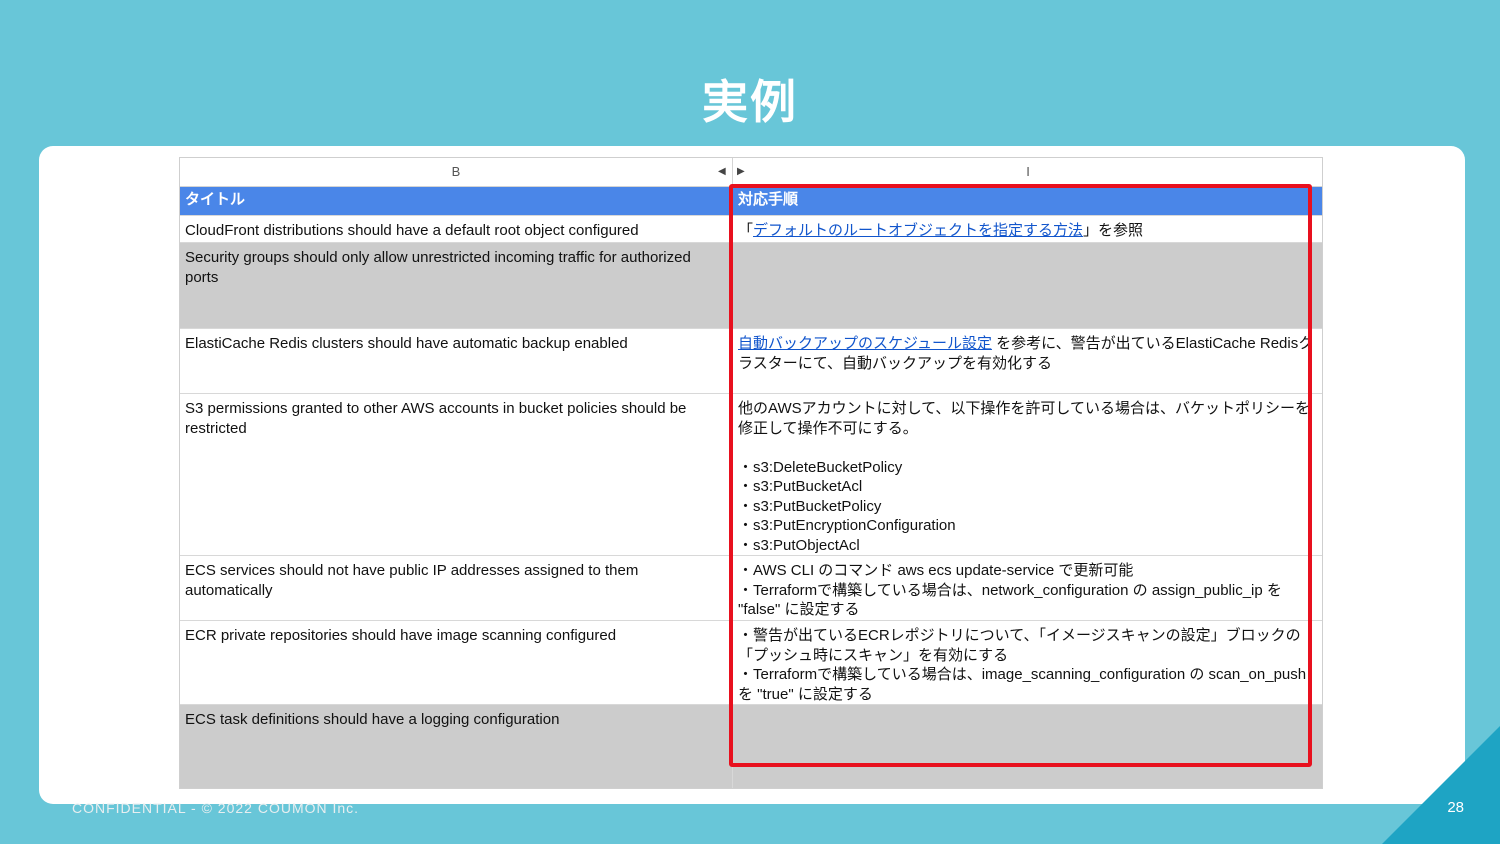 The width and height of the screenshot is (1500, 844). I want to click on column-header-bar: B ◀ I ▶, so click(751, 172).